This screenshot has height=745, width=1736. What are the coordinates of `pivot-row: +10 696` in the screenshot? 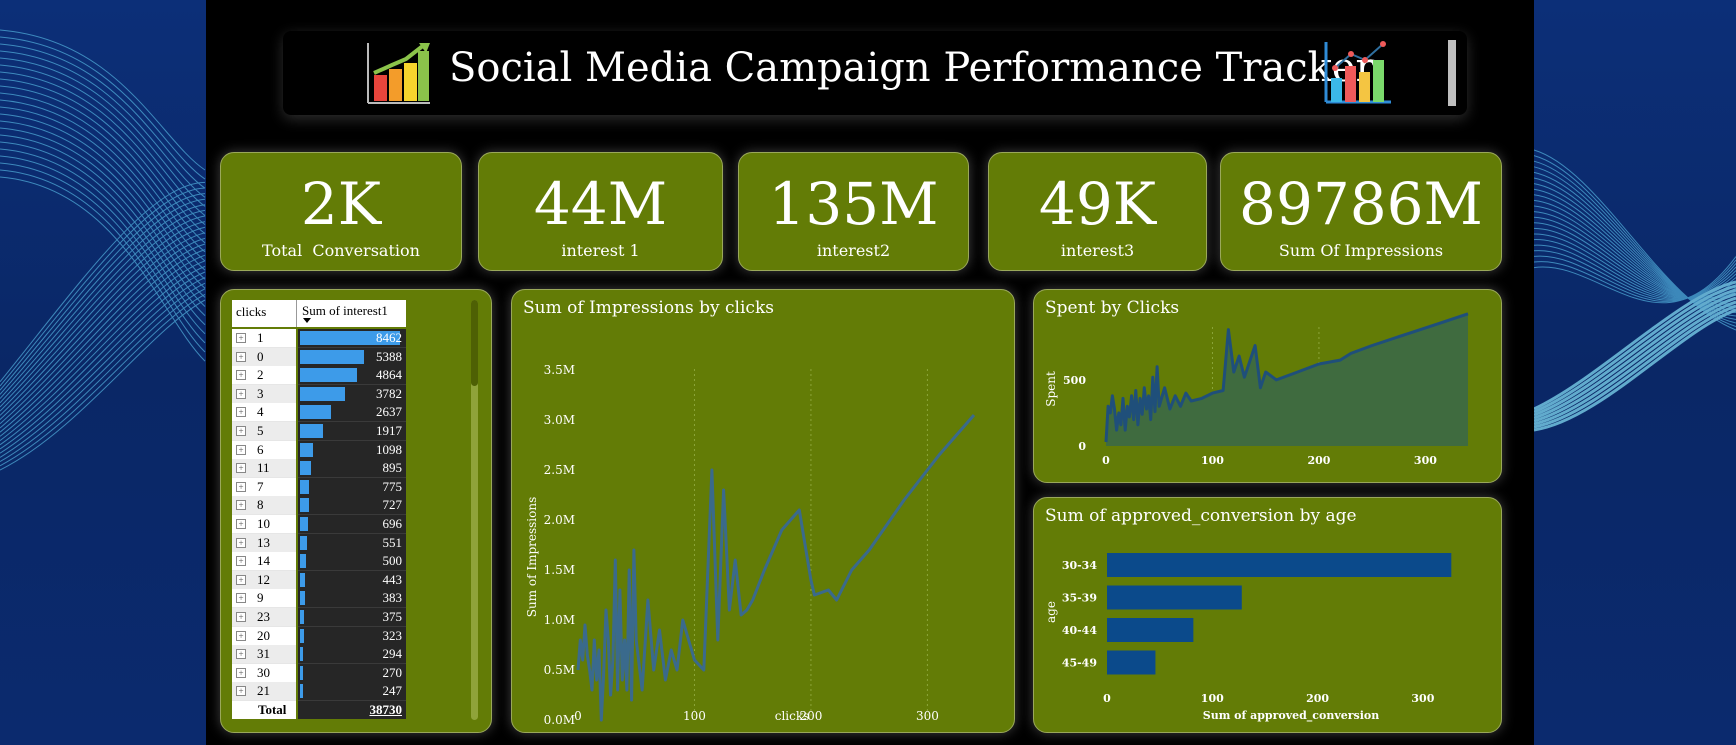 It's located at (319, 524).